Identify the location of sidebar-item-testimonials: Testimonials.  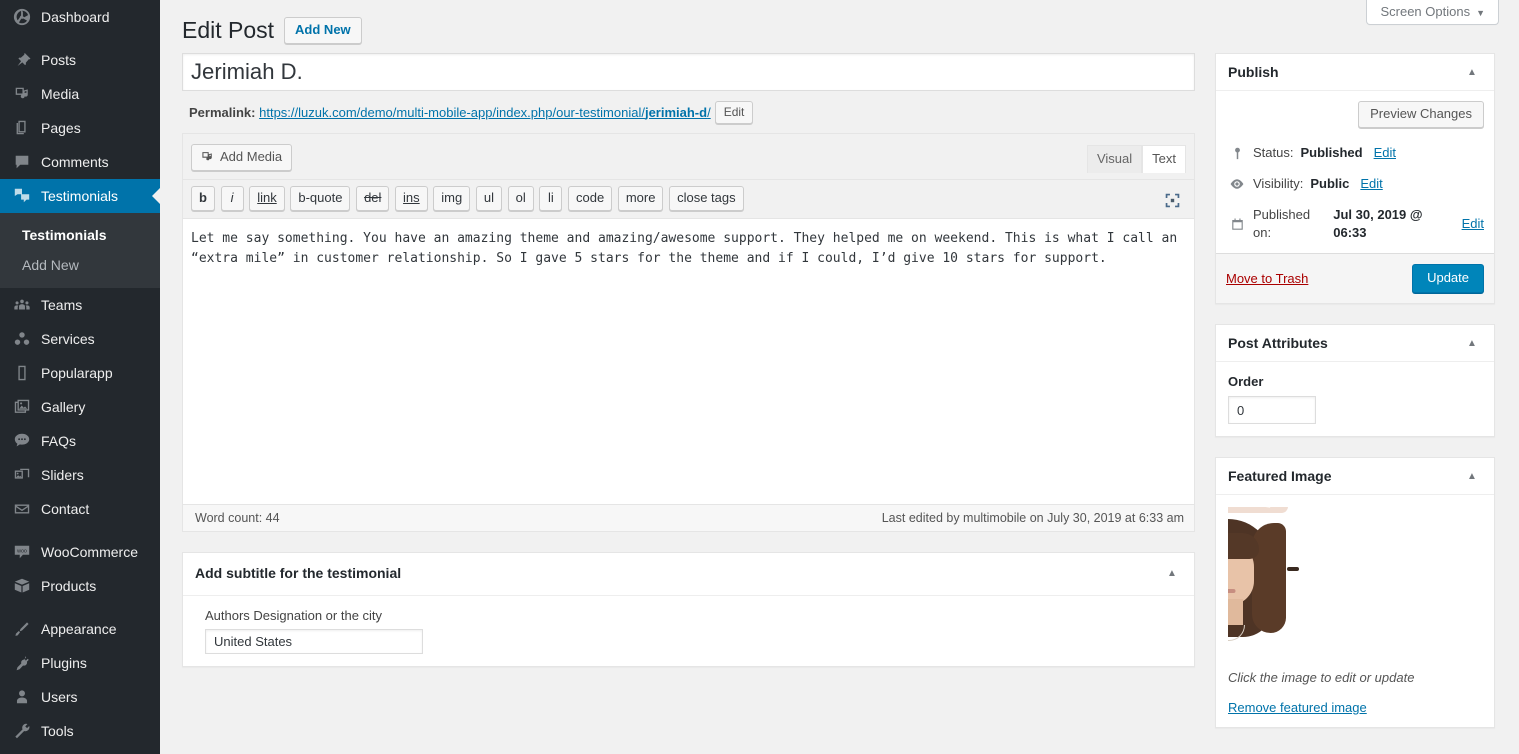
(80, 196).